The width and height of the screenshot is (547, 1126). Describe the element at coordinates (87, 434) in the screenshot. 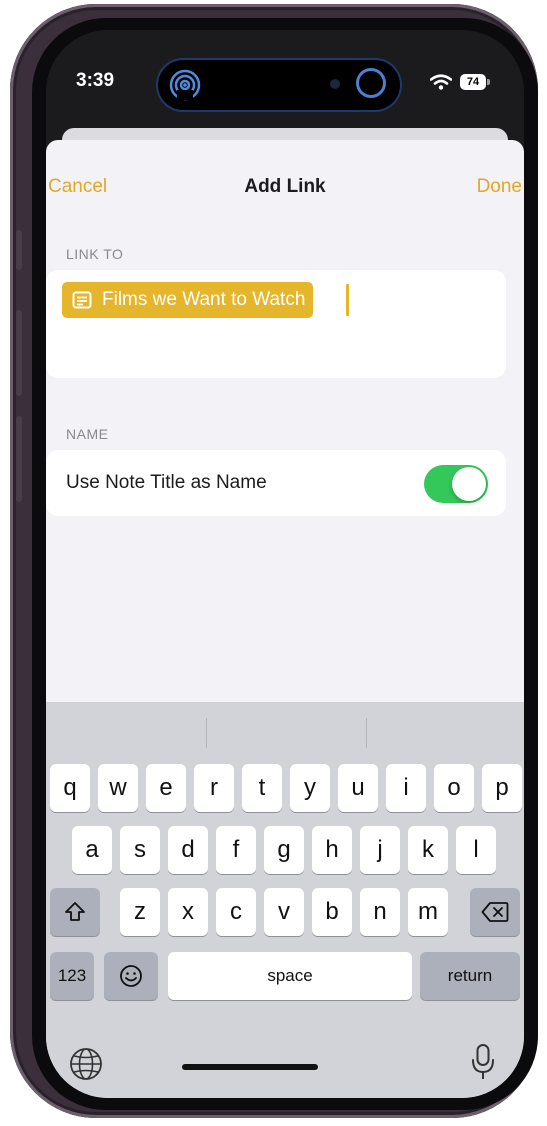

I see `name-section-label: NAME` at that location.